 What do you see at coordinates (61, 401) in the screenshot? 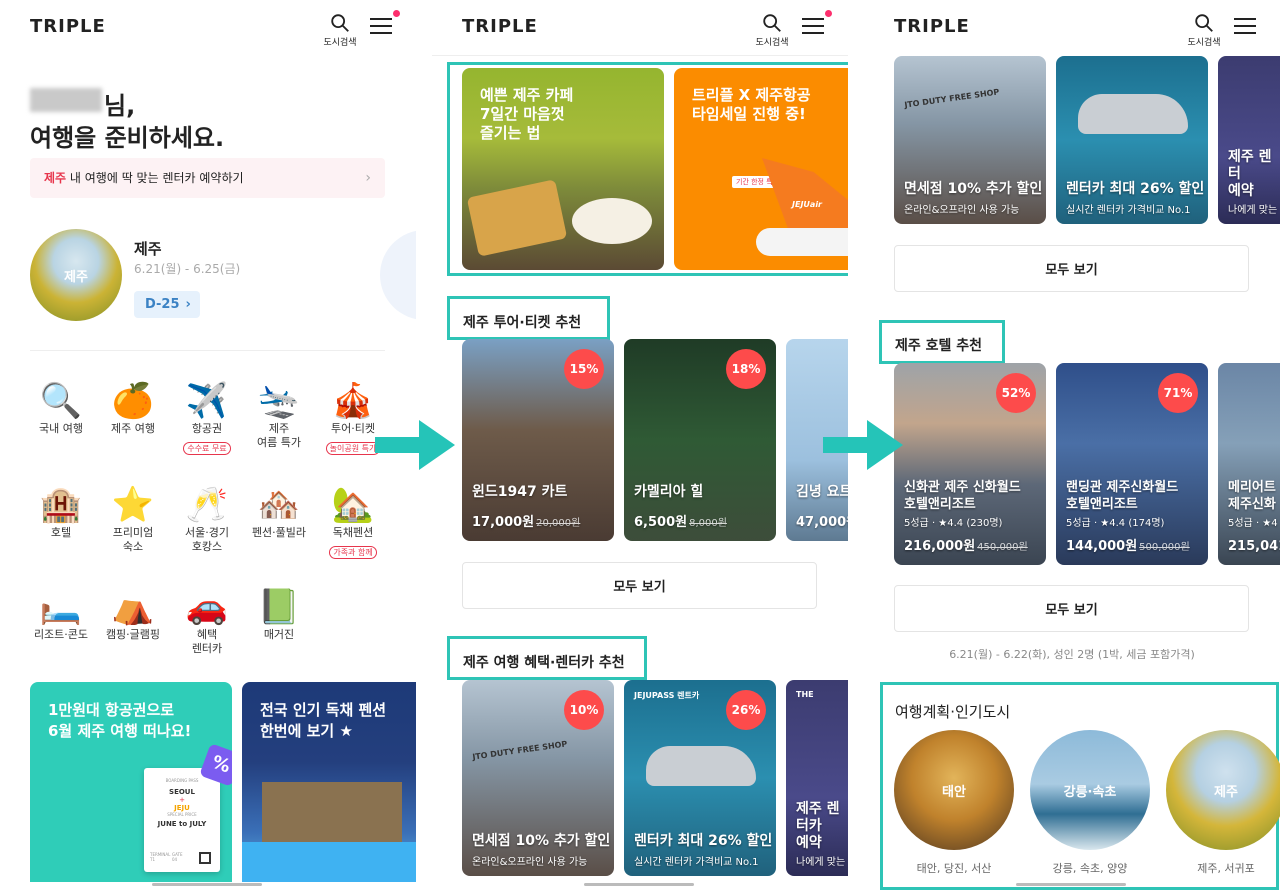
I see `category-icon: 🔍` at bounding box center [61, 401].